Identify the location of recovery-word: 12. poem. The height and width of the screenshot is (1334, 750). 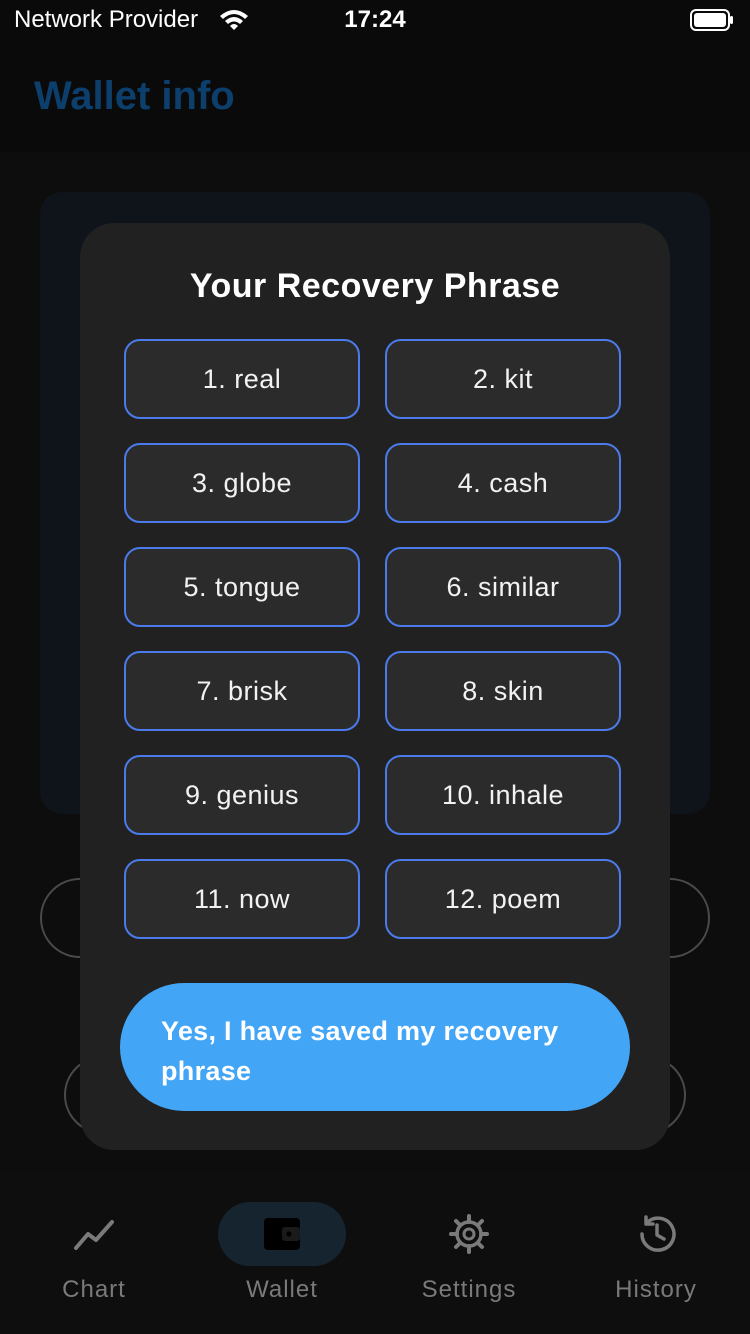
(503, 899).